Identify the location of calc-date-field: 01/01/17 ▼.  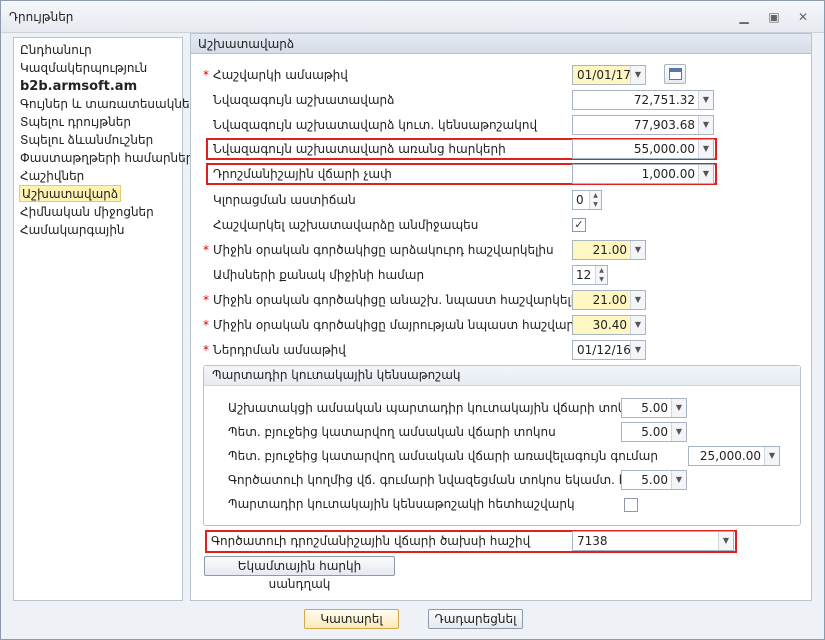
(609, 75).